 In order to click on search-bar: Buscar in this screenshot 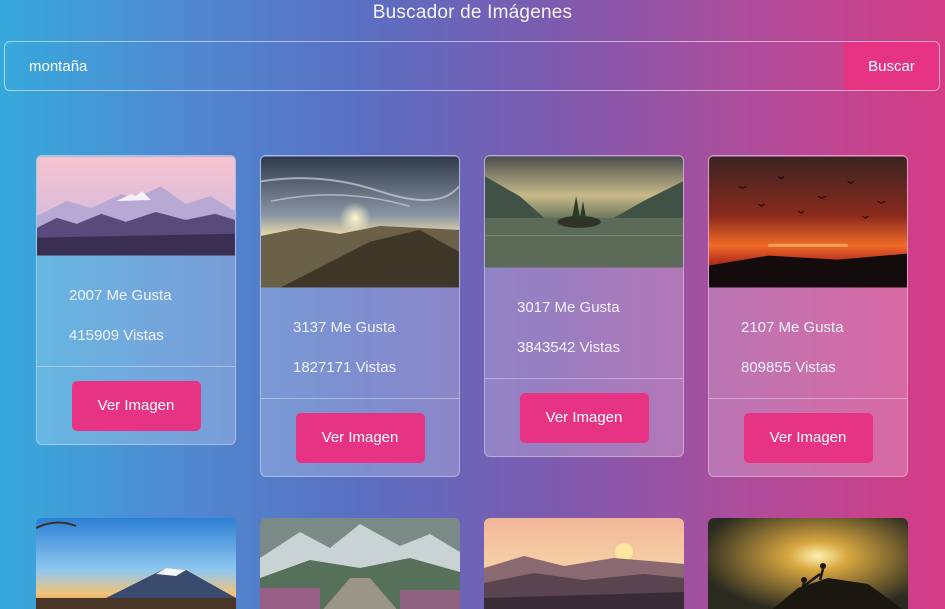, I will do `click(472, 66)`.